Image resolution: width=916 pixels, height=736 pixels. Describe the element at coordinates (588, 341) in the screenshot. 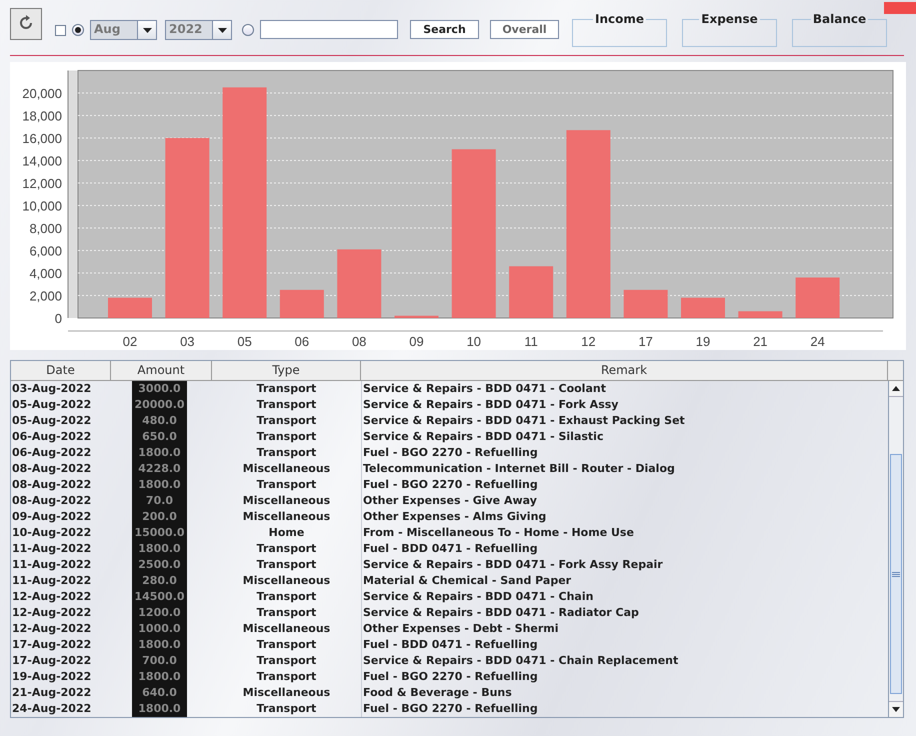

I see `x-tick-label: 12` at that location.